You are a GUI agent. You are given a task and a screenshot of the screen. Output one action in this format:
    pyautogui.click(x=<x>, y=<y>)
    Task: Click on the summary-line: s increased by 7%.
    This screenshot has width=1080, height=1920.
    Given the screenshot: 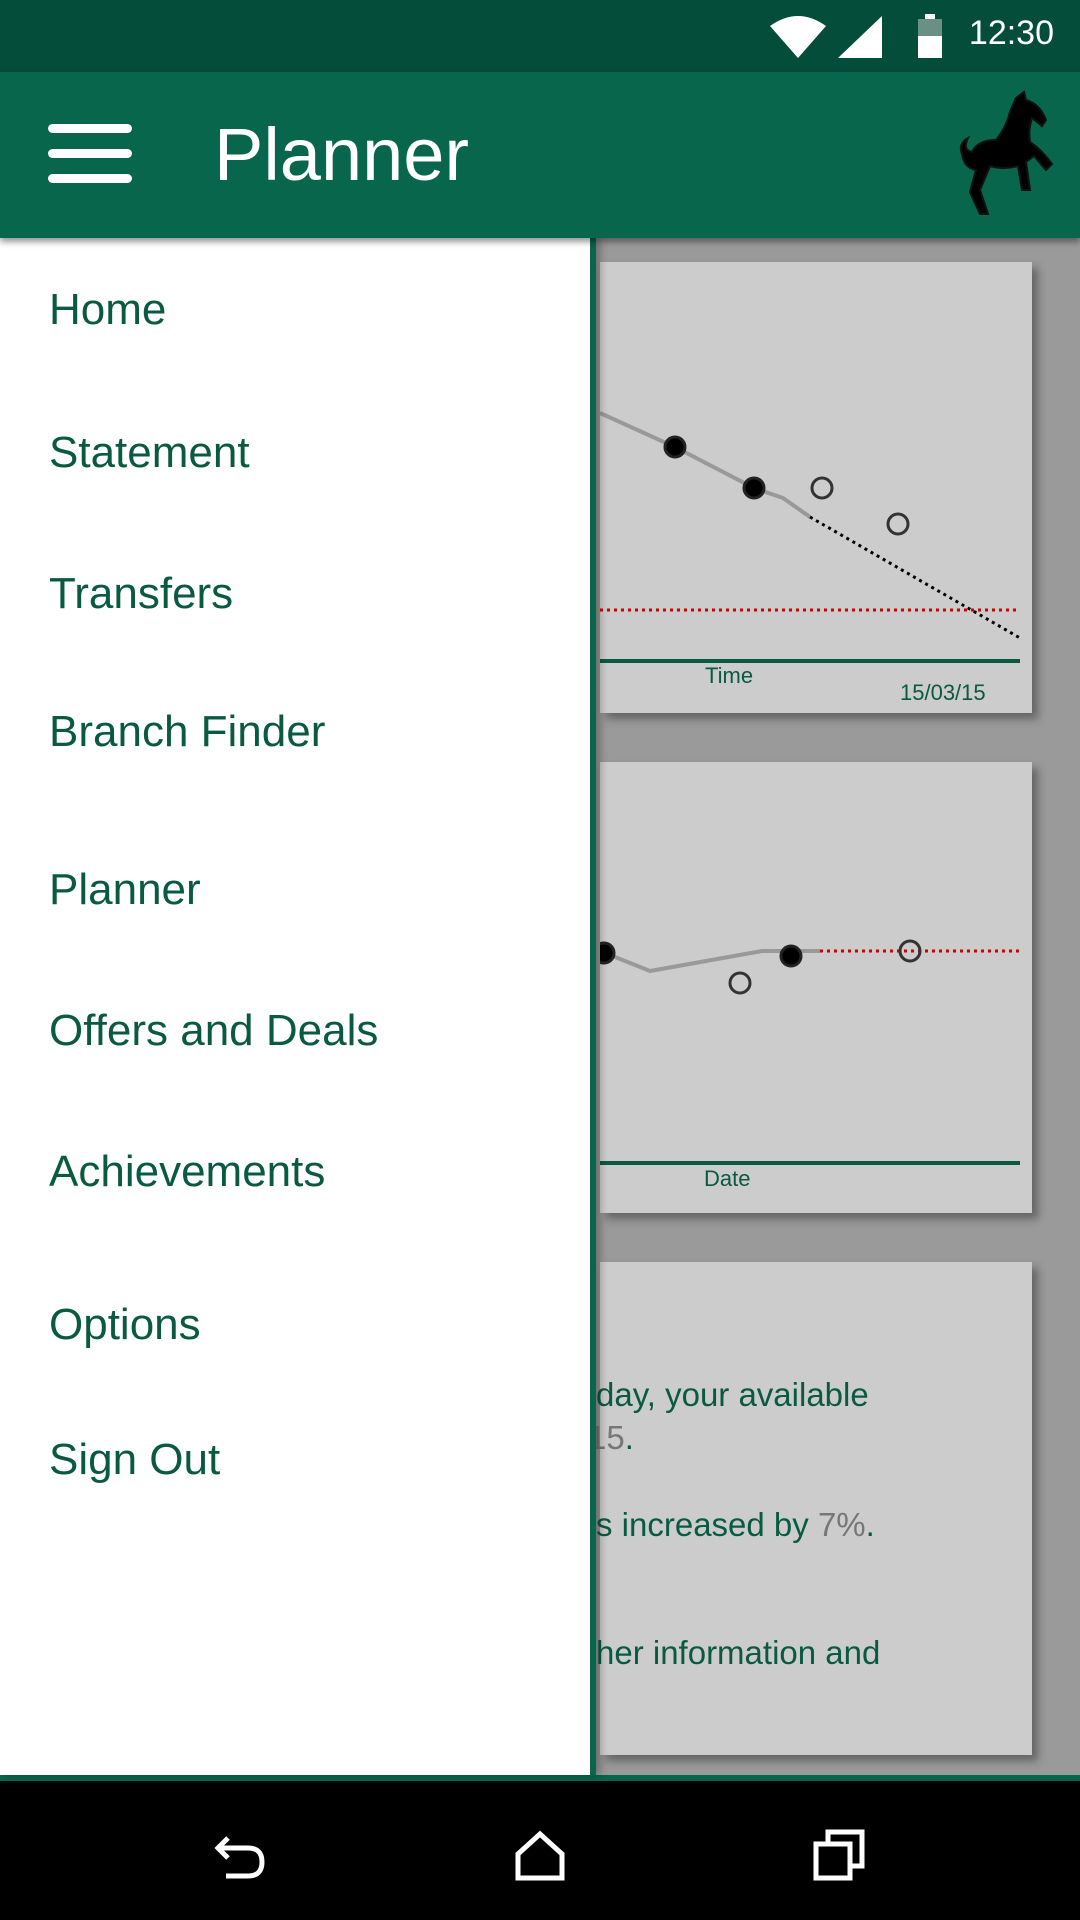 What is the action you would take?
    pyautogui.click(x=735, y=1524)
    